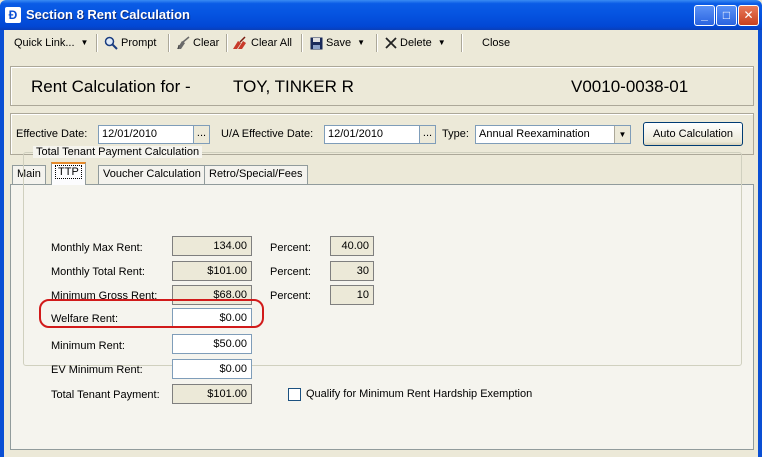  I want to click on quick-link-button: Quick Link... ▼, so click(51, 43).